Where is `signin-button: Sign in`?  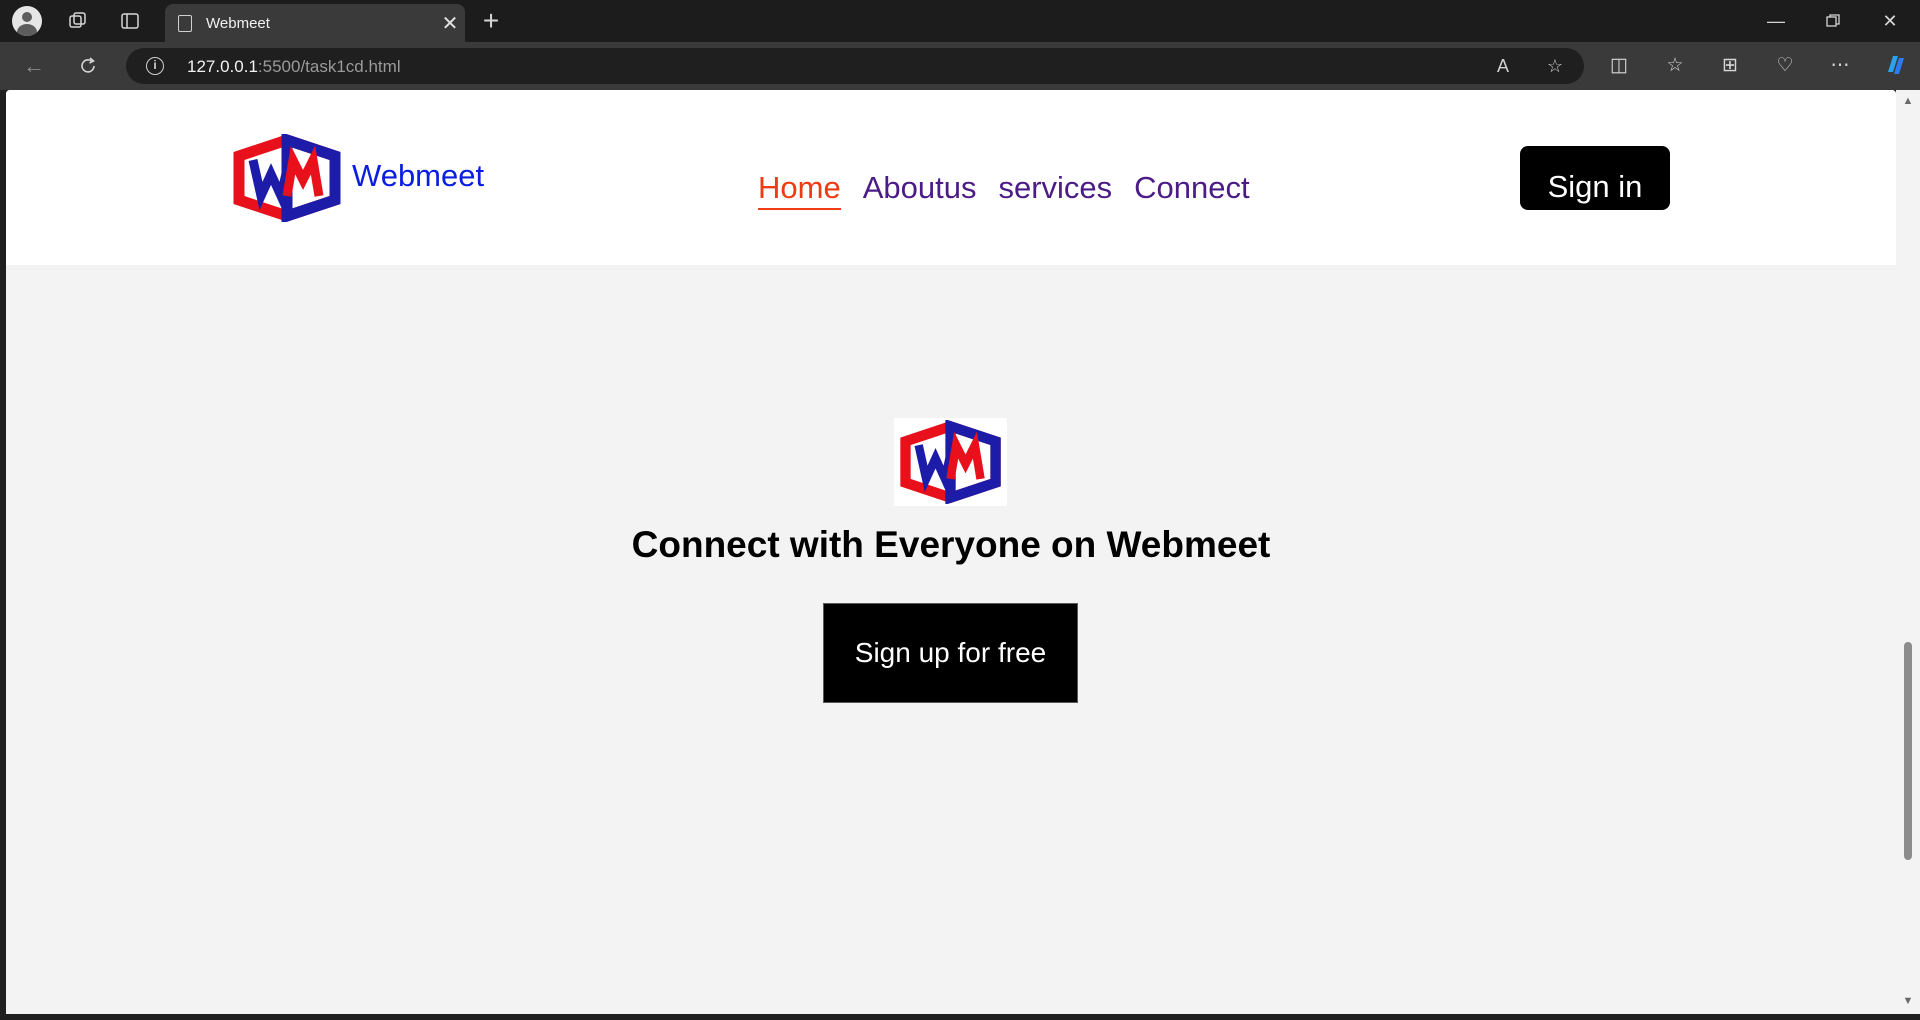
signin-button: Sign in is located at coordinates (1595, 178).